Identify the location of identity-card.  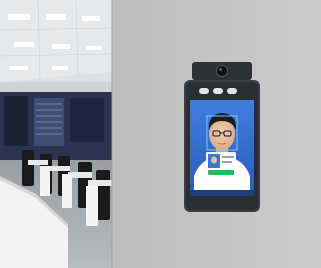
(221, 165).